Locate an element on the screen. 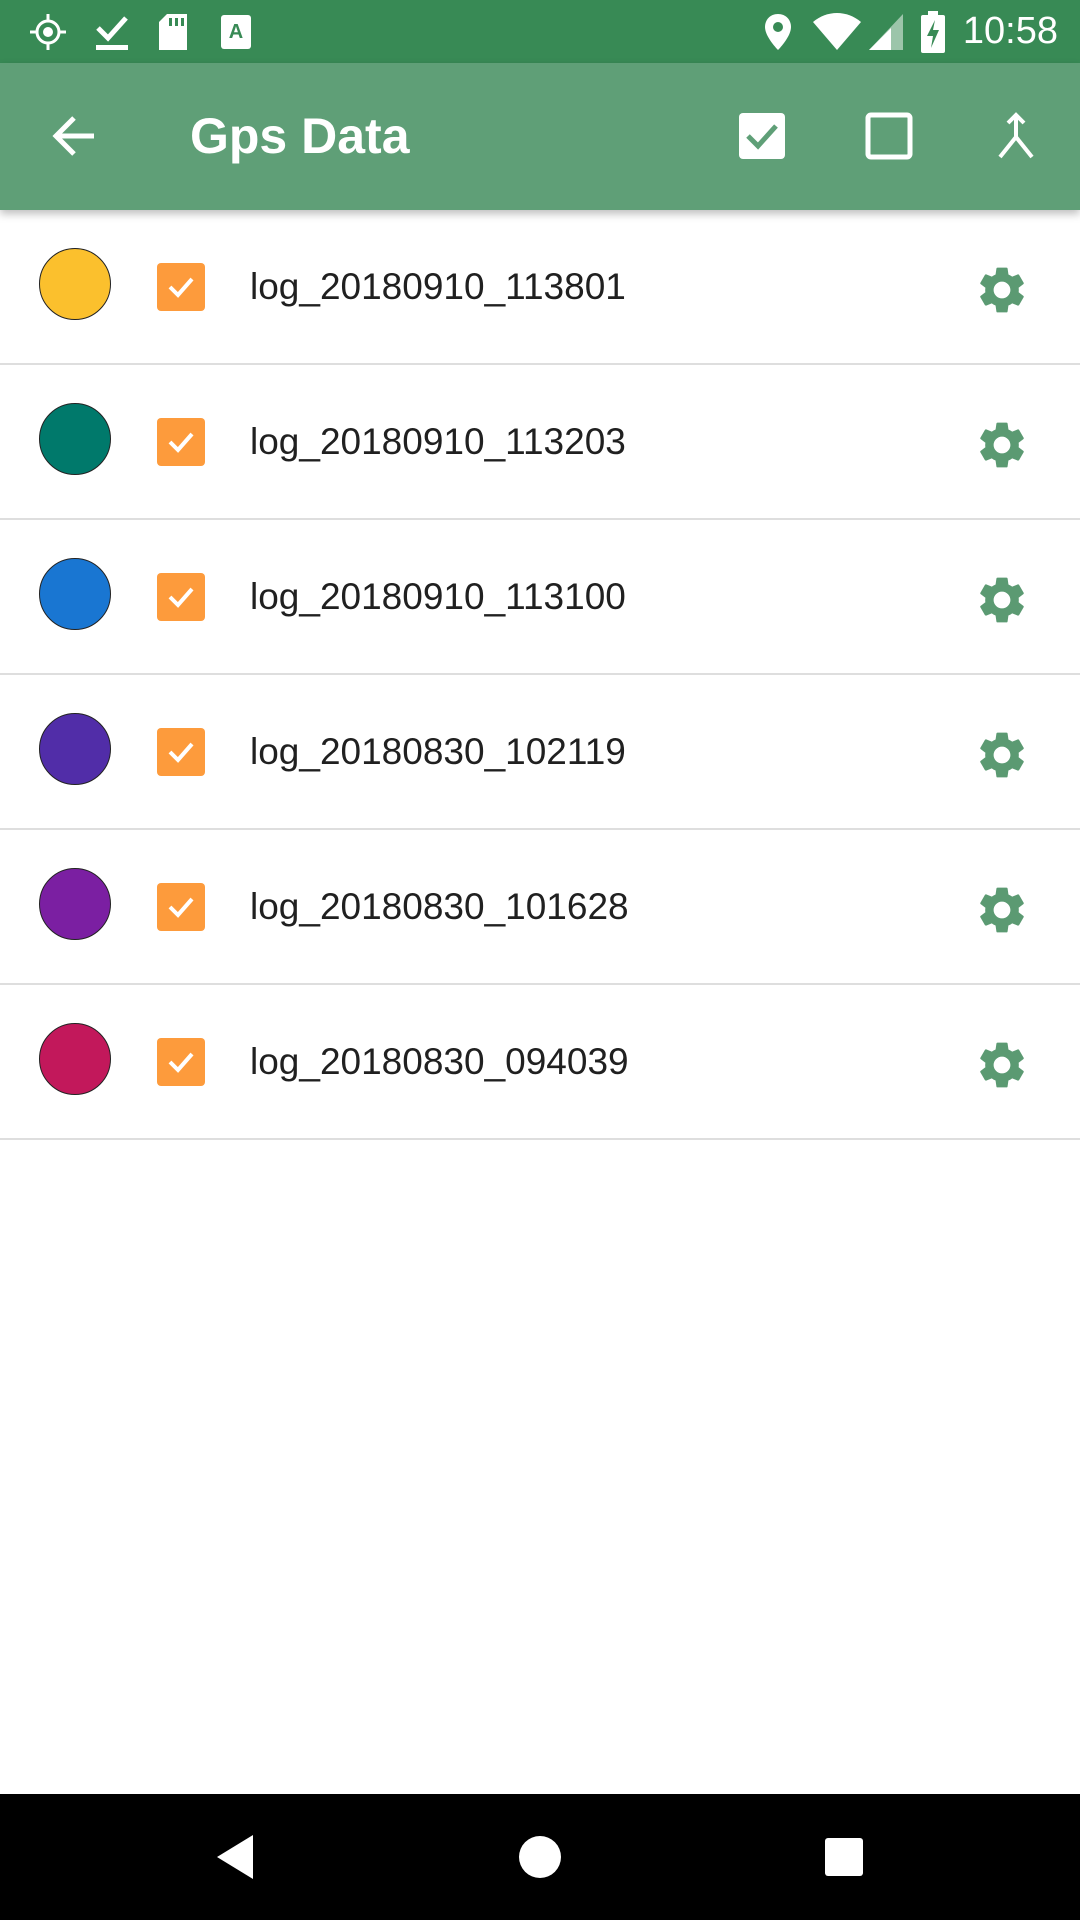  svg-text: A is located at coordinates (236, 32).